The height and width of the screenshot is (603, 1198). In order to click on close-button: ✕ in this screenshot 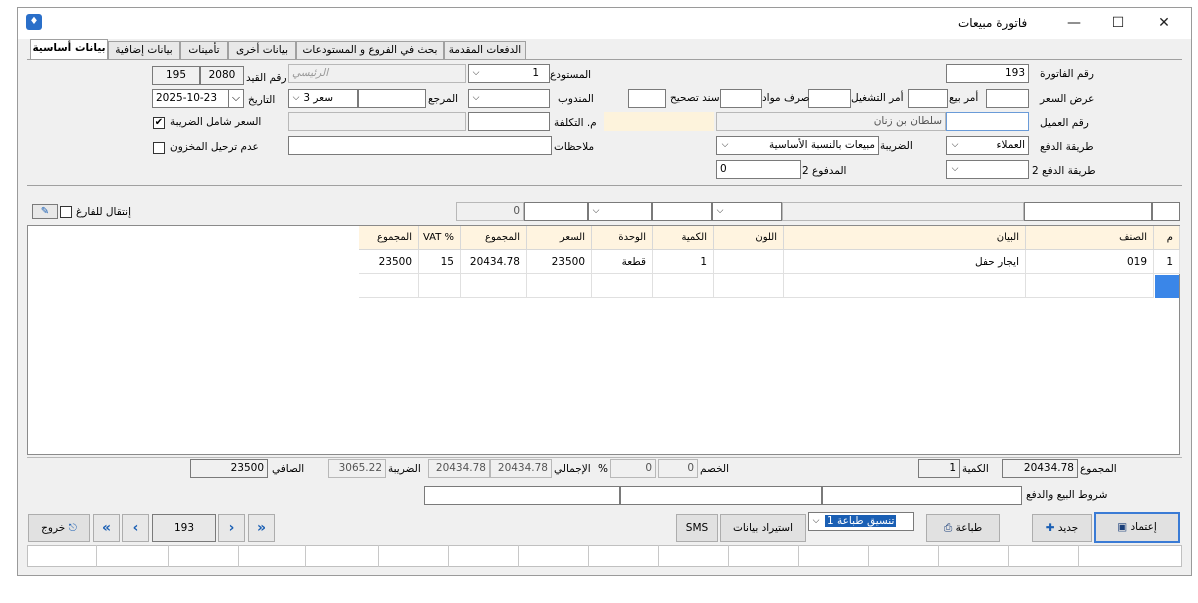, I will do `click(1164, 23)`.